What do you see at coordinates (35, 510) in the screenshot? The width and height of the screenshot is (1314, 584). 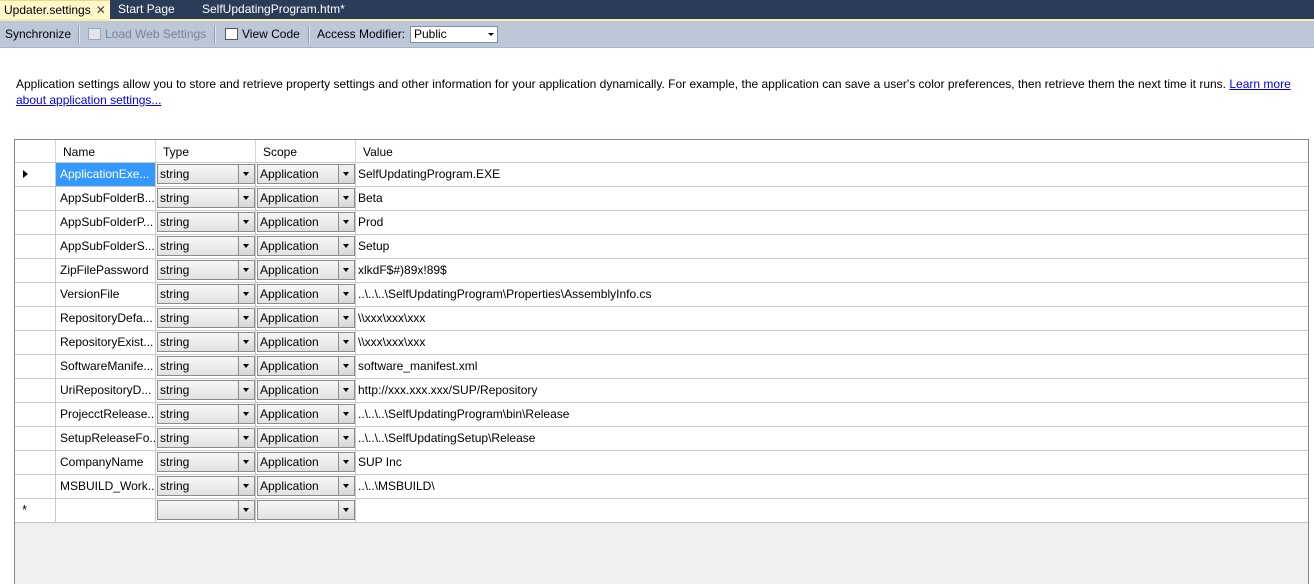 I see `row-selector: *` at bounding box center [35, 510].